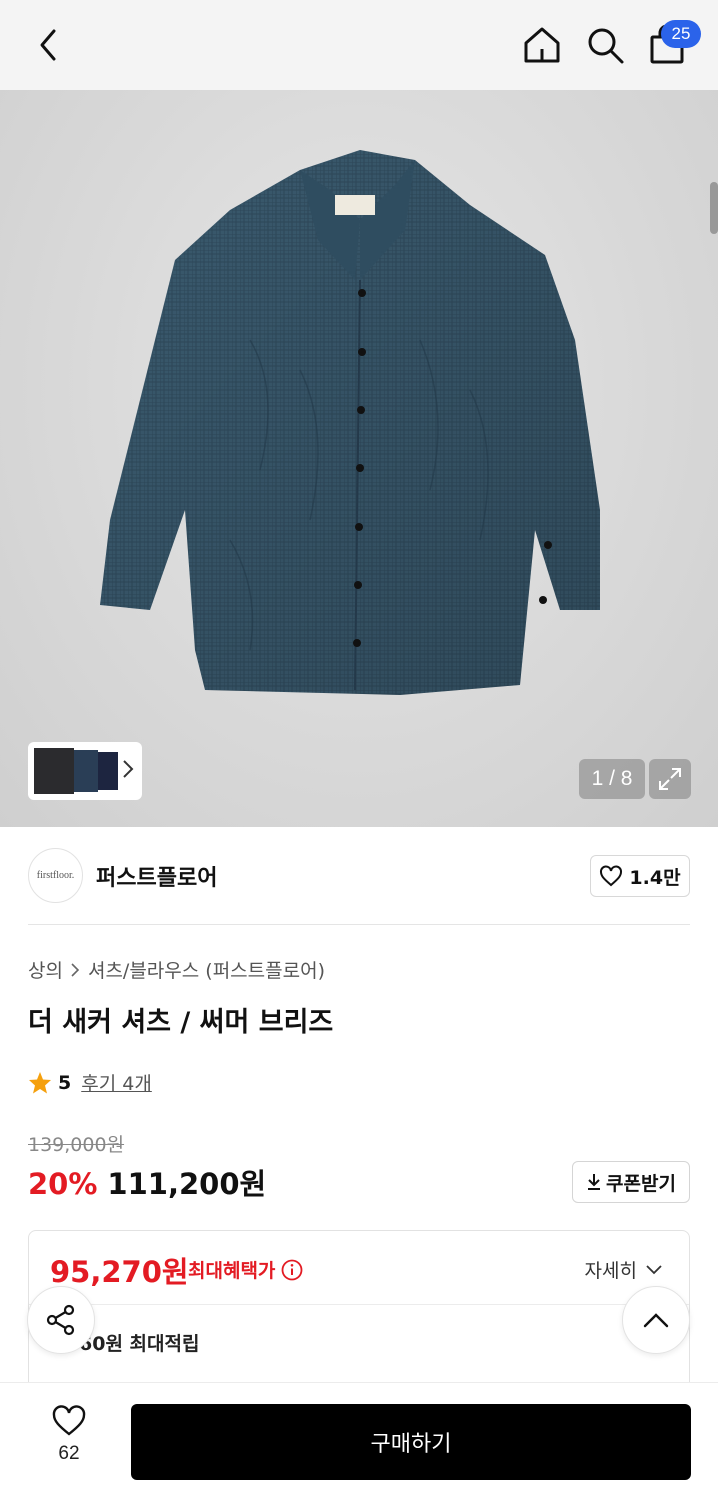 The height and width of the screenshot is (1500, 718). Describe the element at coordinates (187, 1184) in the screenshot. I see `sale-price: 111,200원` at that location.